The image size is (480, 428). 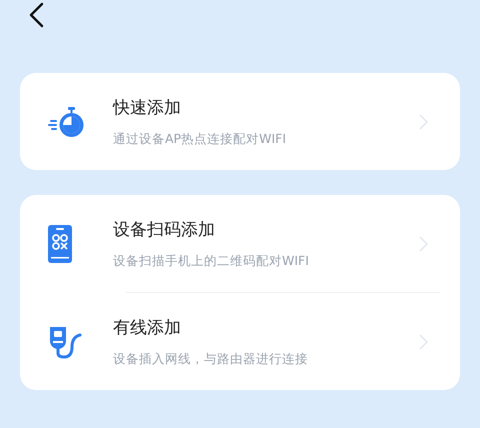 I want to click on option-description: 设备插入网线，与路由器进行连接, so click(x=211, y=359).